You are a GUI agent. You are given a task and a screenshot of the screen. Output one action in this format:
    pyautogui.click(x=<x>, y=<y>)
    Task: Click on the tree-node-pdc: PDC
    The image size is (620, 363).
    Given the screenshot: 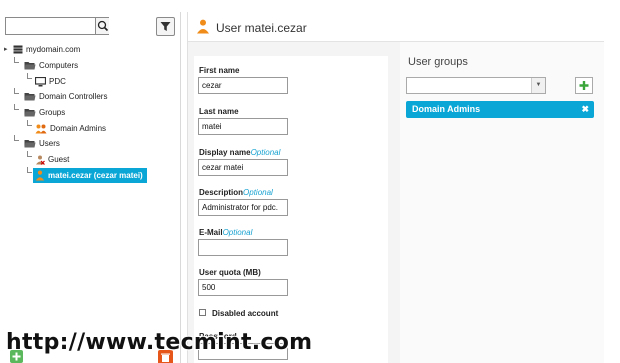 What is the action you would take?
    pyautogui.click(x=50, y=81)
    